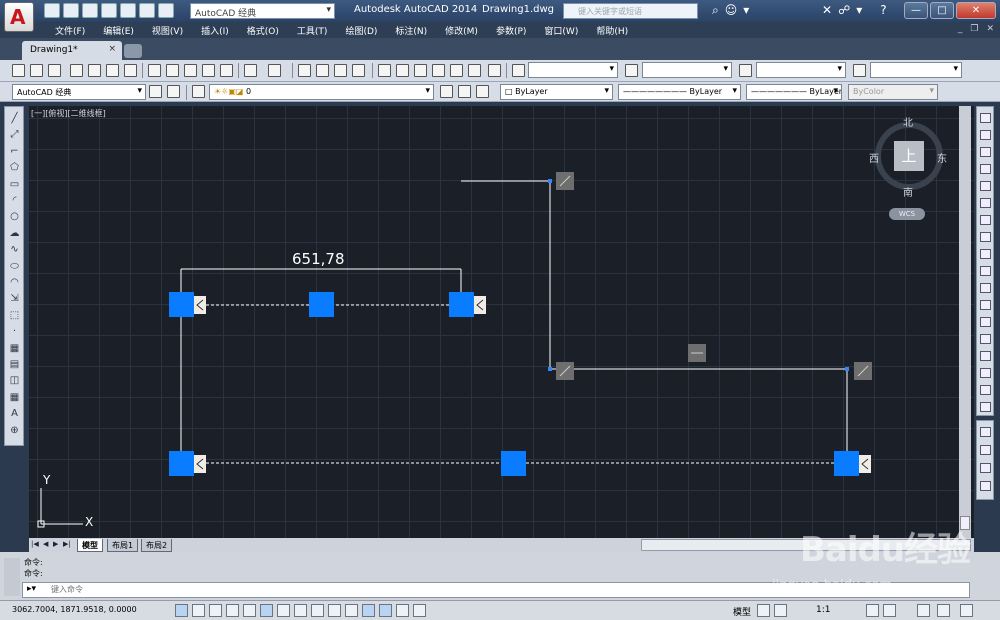  Describe the element at coordinates (874, 157) in the screenshot. I see `compass-west: 西` at that location.